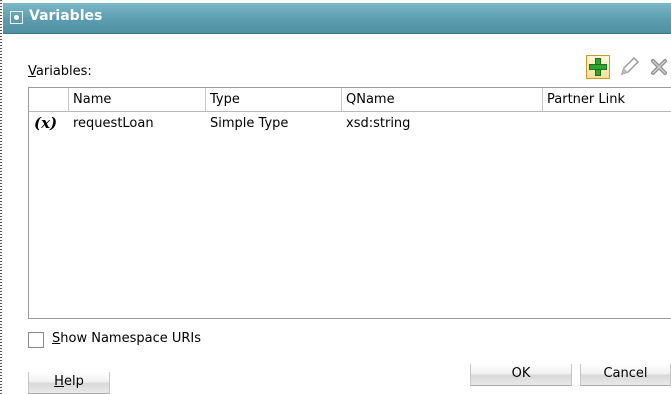 The height and width of the screenshot is (394, 671). What do you see at coordinates (63, 71) in the screenshot?
I see `variables-label-text: ariables:` at bounding box center [63, 71].